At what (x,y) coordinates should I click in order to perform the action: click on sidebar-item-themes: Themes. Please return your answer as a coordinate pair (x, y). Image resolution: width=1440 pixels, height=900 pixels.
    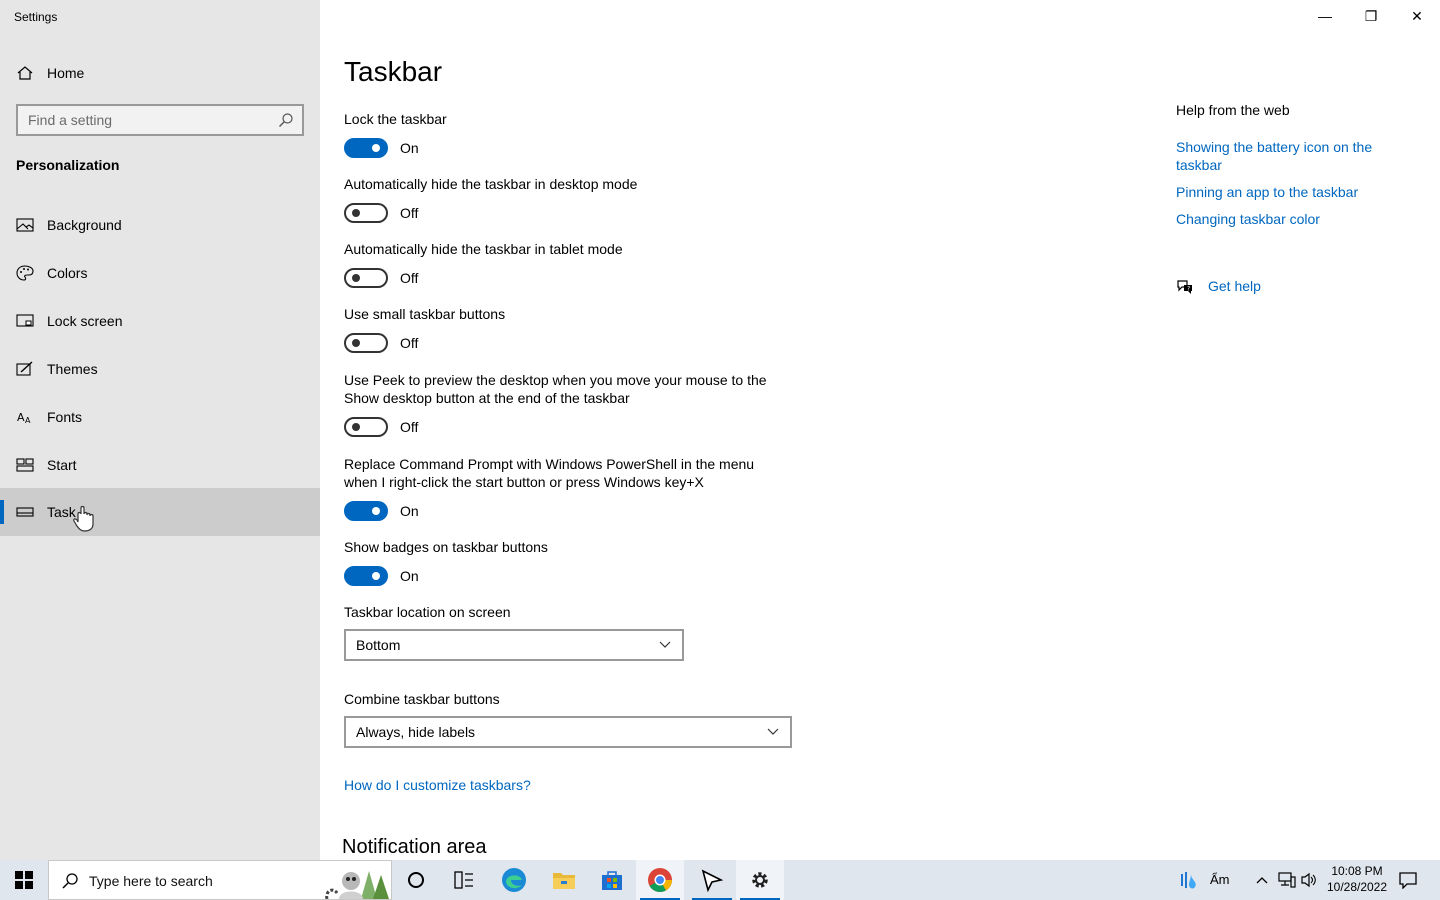
    Looking at the image, I should click on (160, 369).